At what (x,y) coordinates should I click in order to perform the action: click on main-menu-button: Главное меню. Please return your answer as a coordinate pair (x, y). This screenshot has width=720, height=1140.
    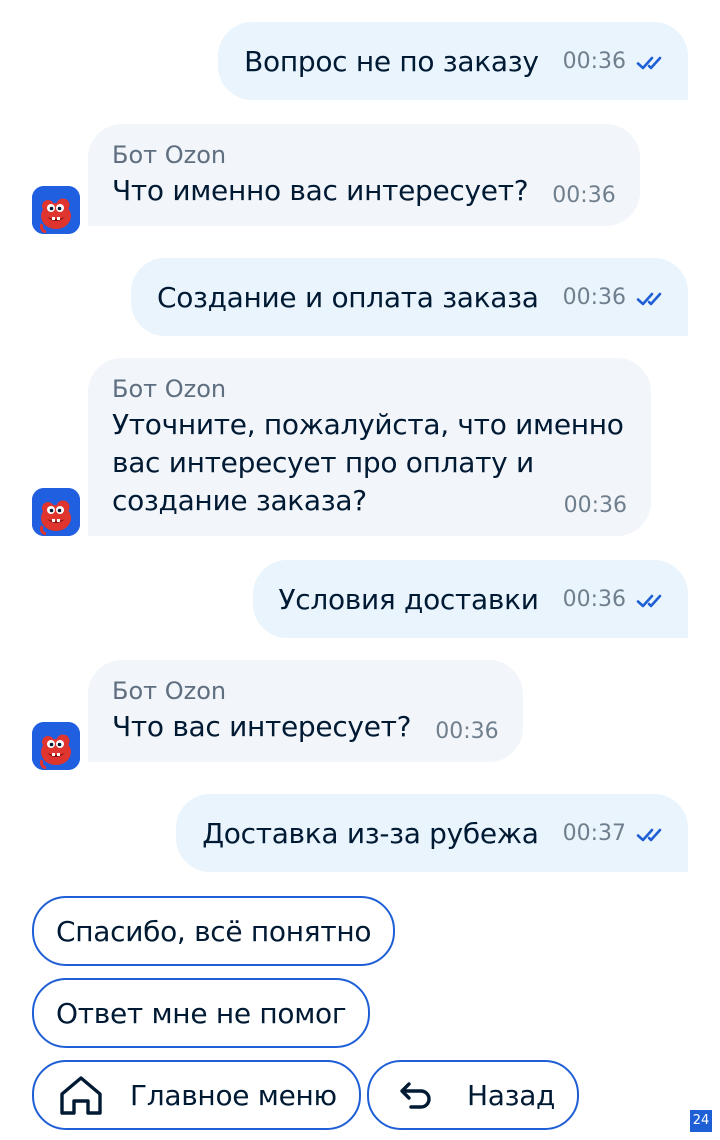
    Looking at the image, I should click on (196, 1095).